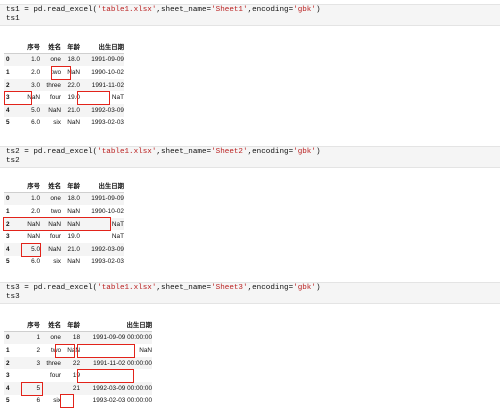  Describe the element at coordinates (70, 388) in the screenshot. I see `table-cell: 21` at that location.